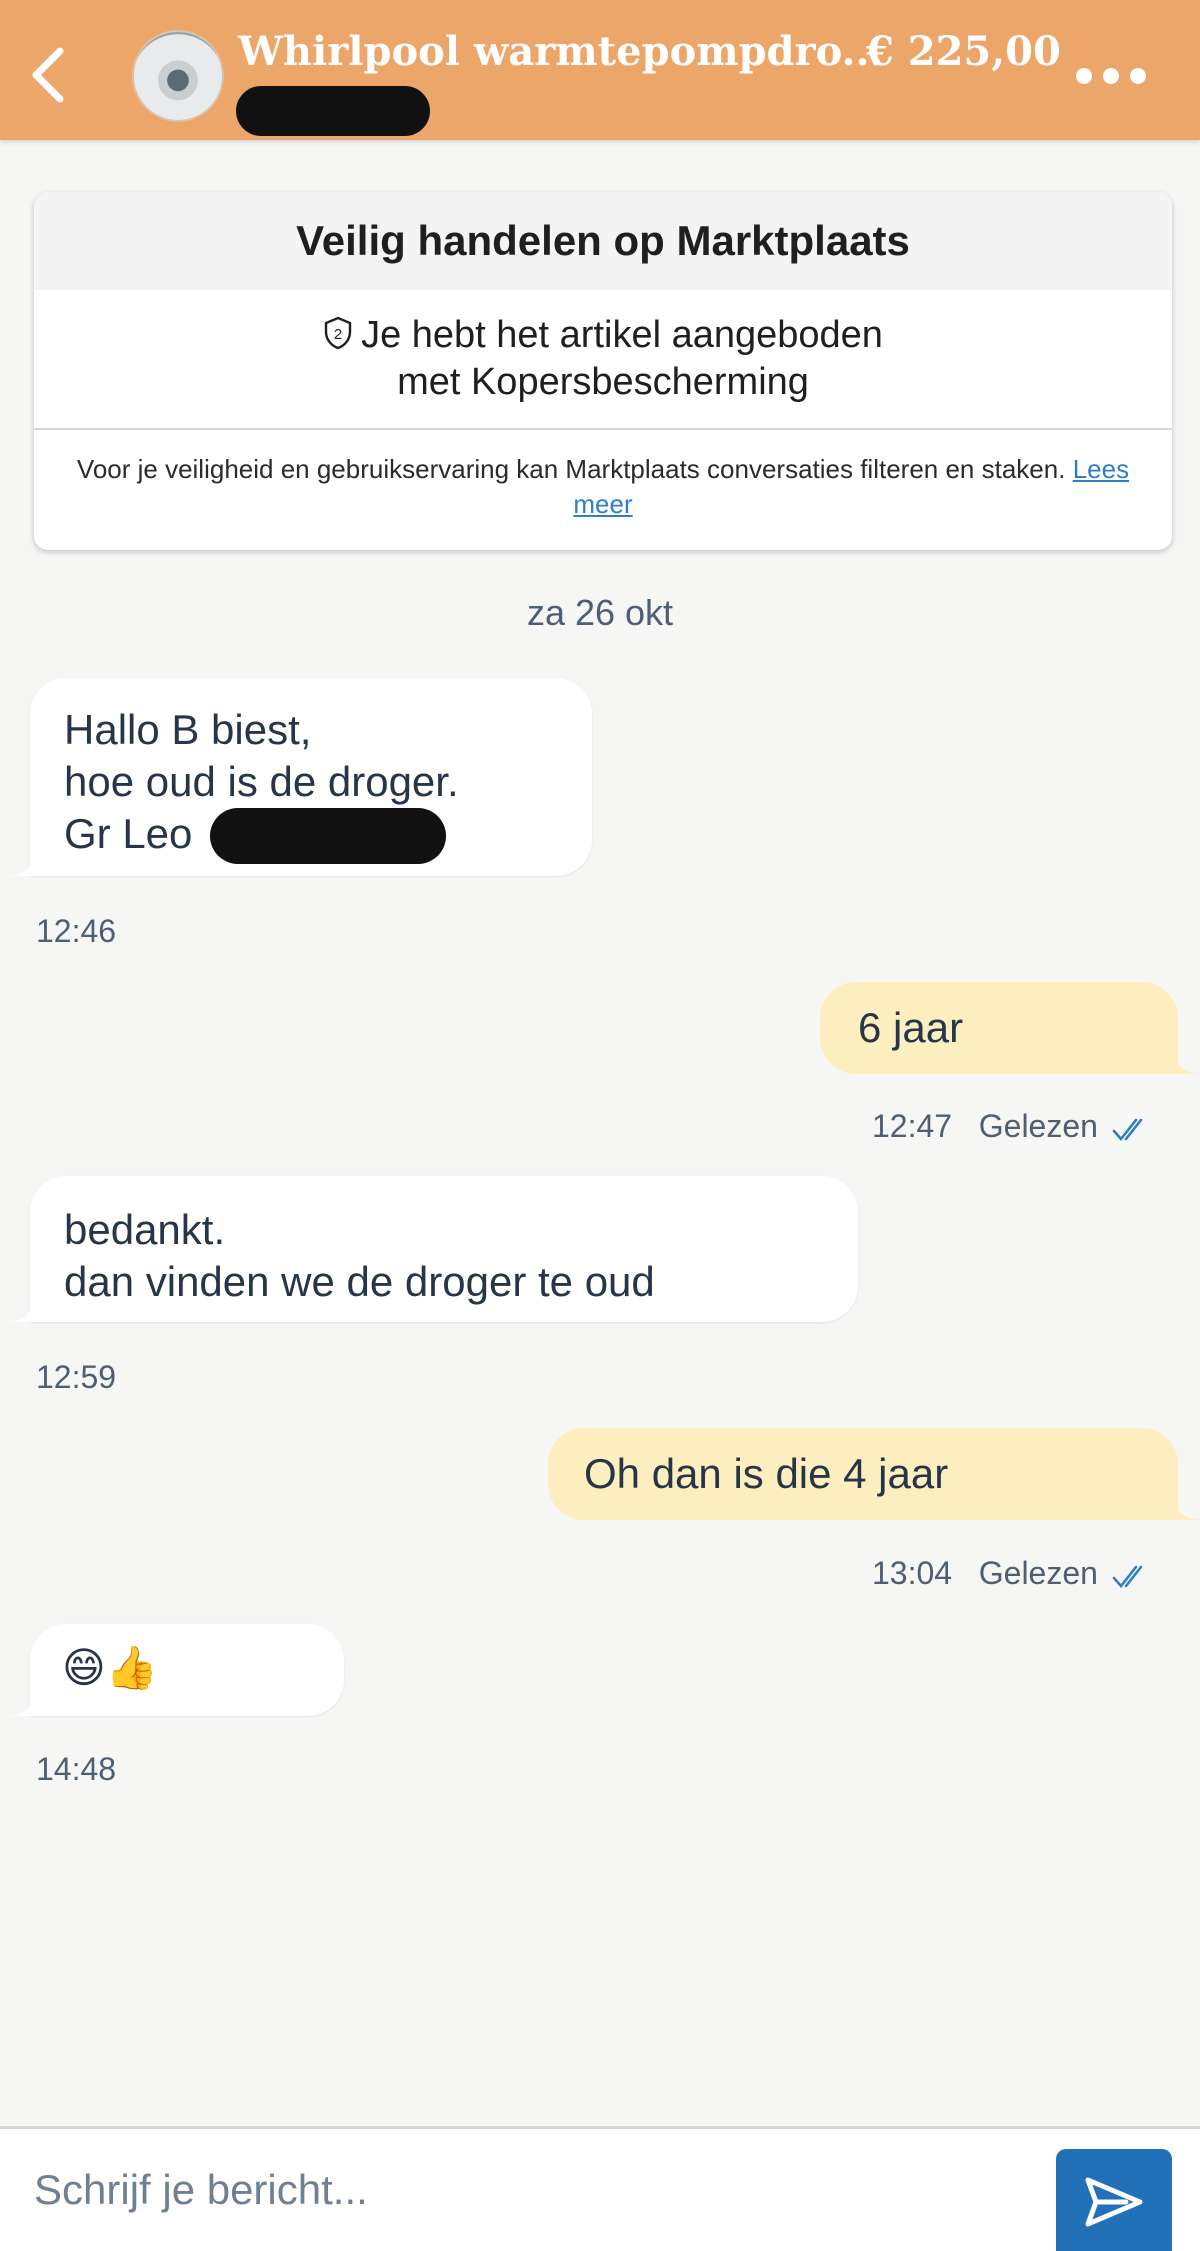 This screenshot has width=1200, height=2251. What do you see at coordinates (188, 729) in the screenshot?
I see `message-line: Hallo B biest,` at bounding box center [188, 729].